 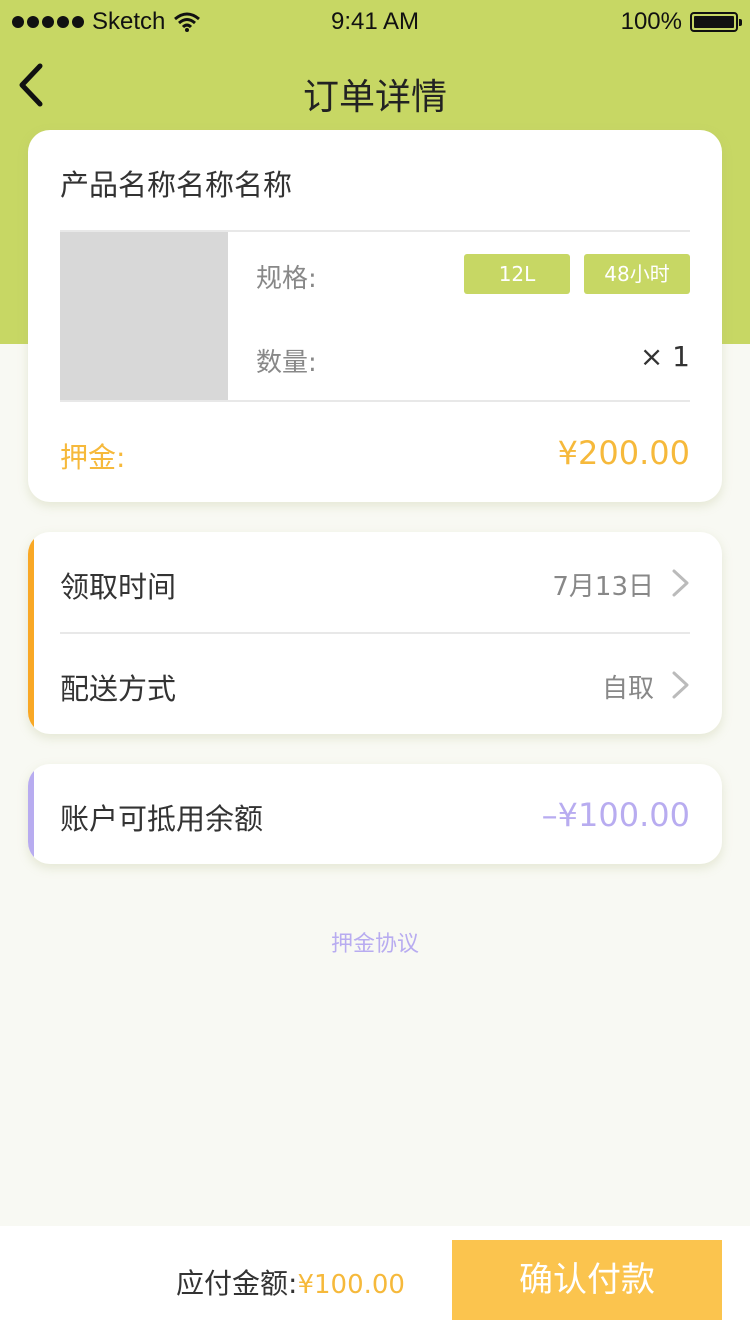 I want to click on bottom-bar: 应付金额:¥100.00 确认付款, so click(x=375, y=1280).